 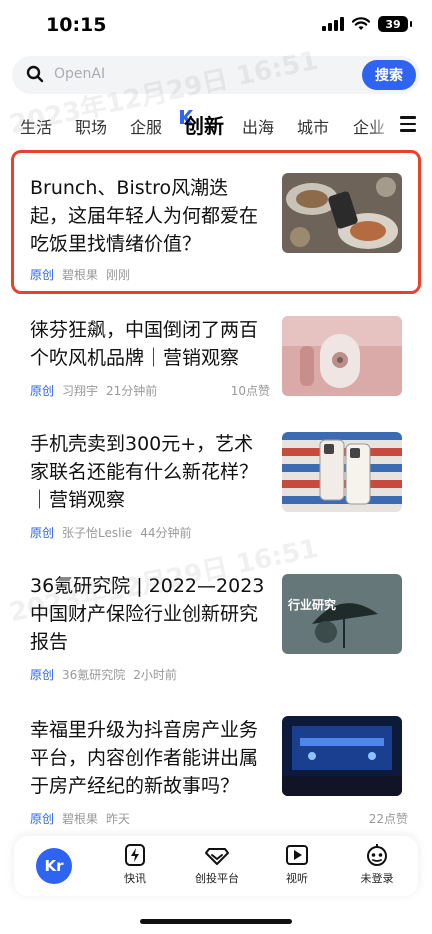 I want to click on robot-icon, so click(x=377, y=855).